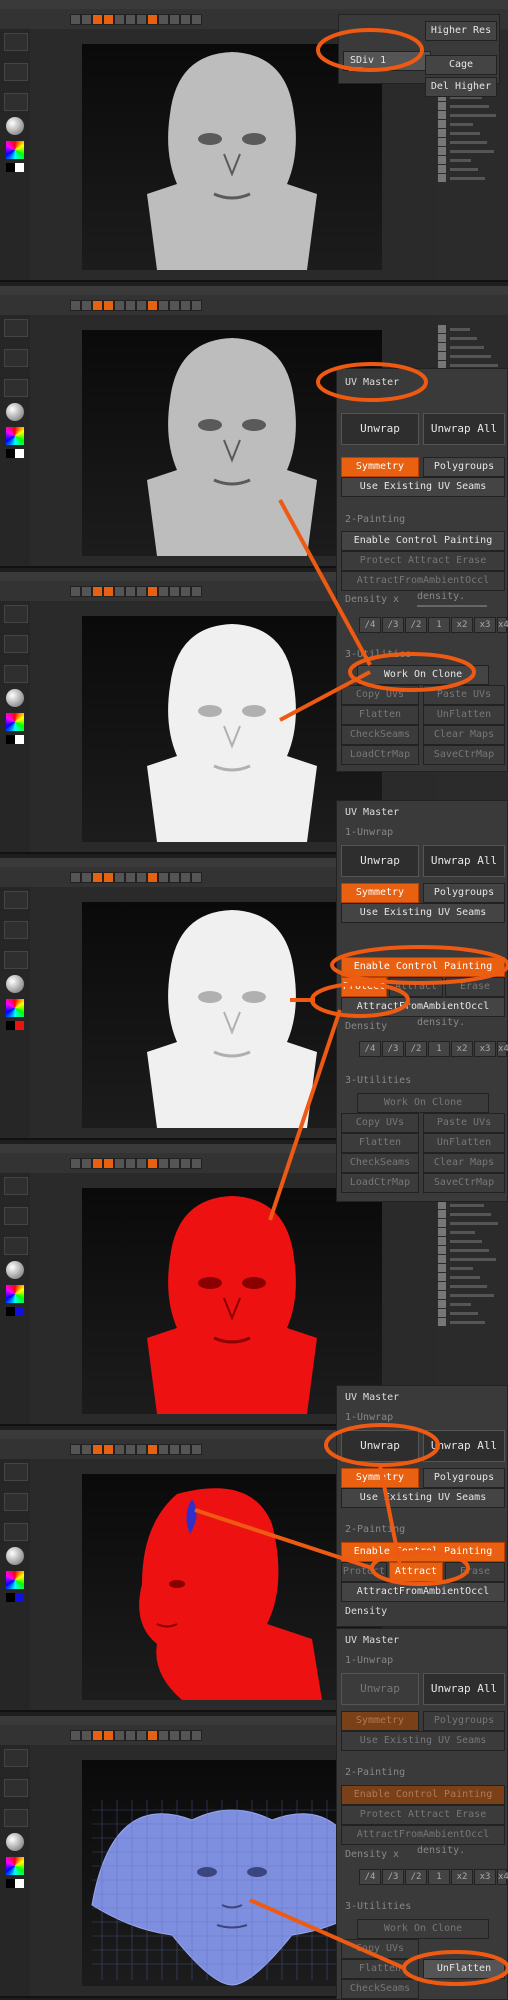  What do you see at coordinates (416, 625) in the screenshot?
I see `density-div2: /2` at bounding box center [416, 625].